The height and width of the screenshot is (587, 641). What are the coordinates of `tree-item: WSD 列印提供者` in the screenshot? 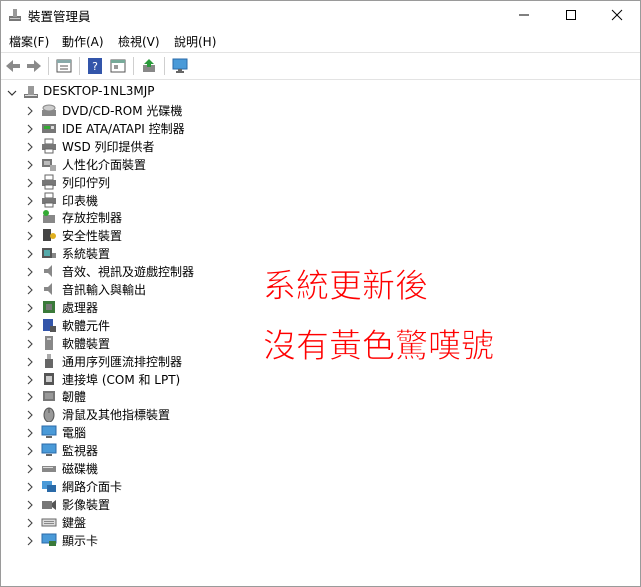 It's located at (151, 146).